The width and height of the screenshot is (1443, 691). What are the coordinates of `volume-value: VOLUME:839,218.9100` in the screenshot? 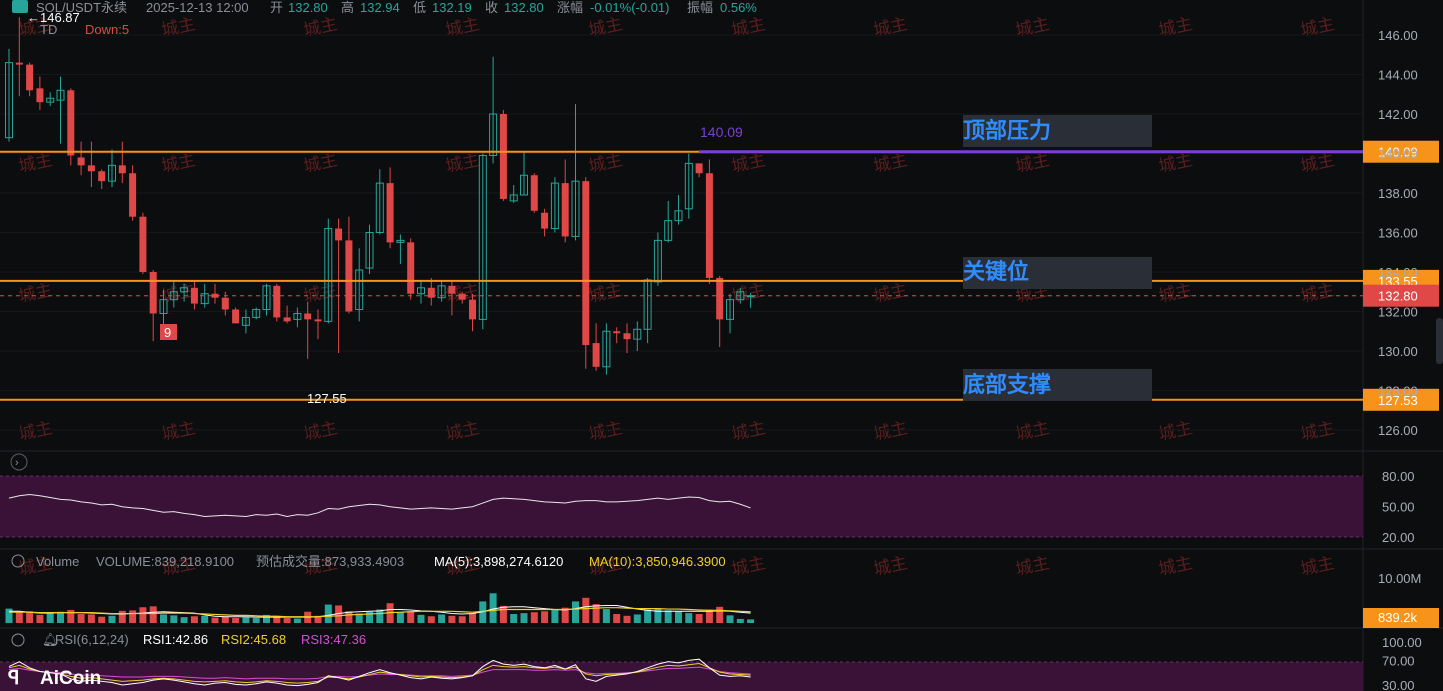 It's located at (165, 561).